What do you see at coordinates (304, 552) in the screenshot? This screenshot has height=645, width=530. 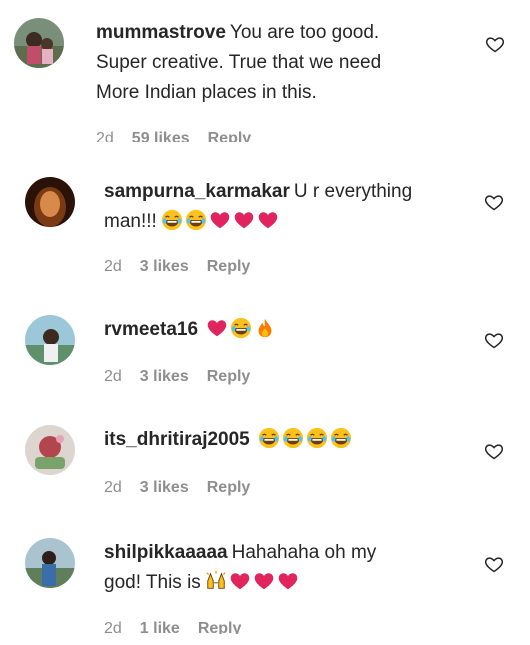 I see `comment-body: Hahahaha oh my` at bounding box center [304, 552].